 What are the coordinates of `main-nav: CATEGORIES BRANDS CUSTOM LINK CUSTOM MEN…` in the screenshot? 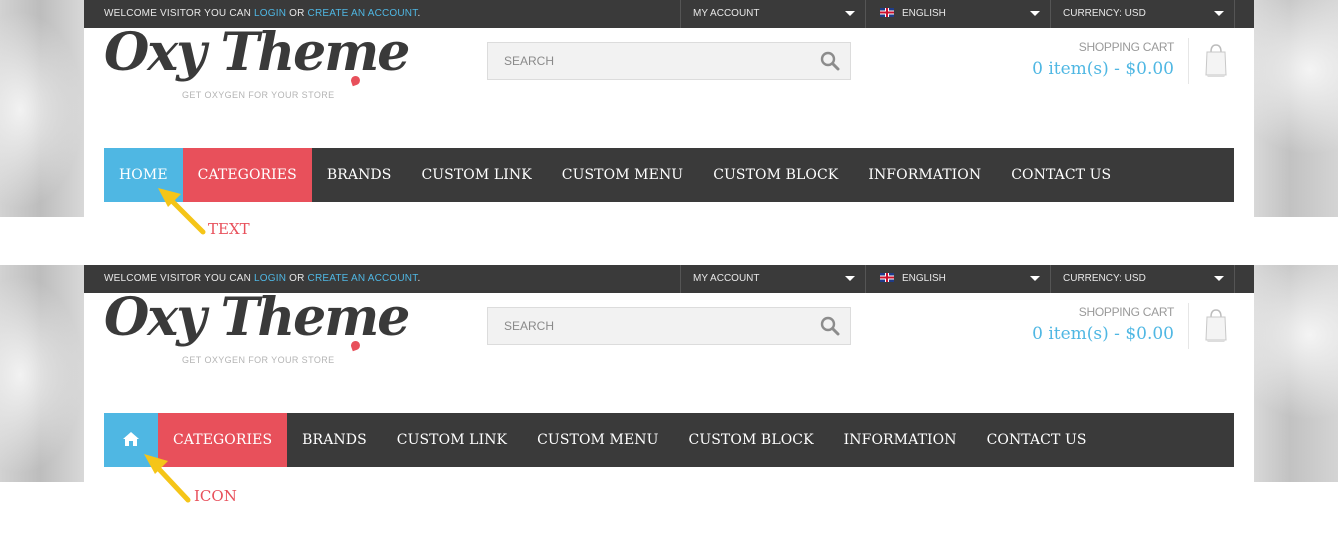 It's located at (669, 440).